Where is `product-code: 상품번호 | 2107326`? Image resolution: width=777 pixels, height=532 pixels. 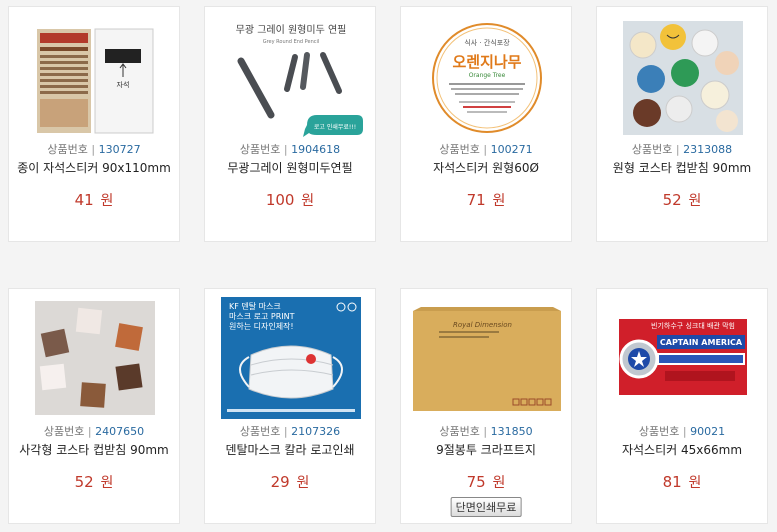
product-code: 상품번호 | 2107326 is located at coordinates (290, 431).